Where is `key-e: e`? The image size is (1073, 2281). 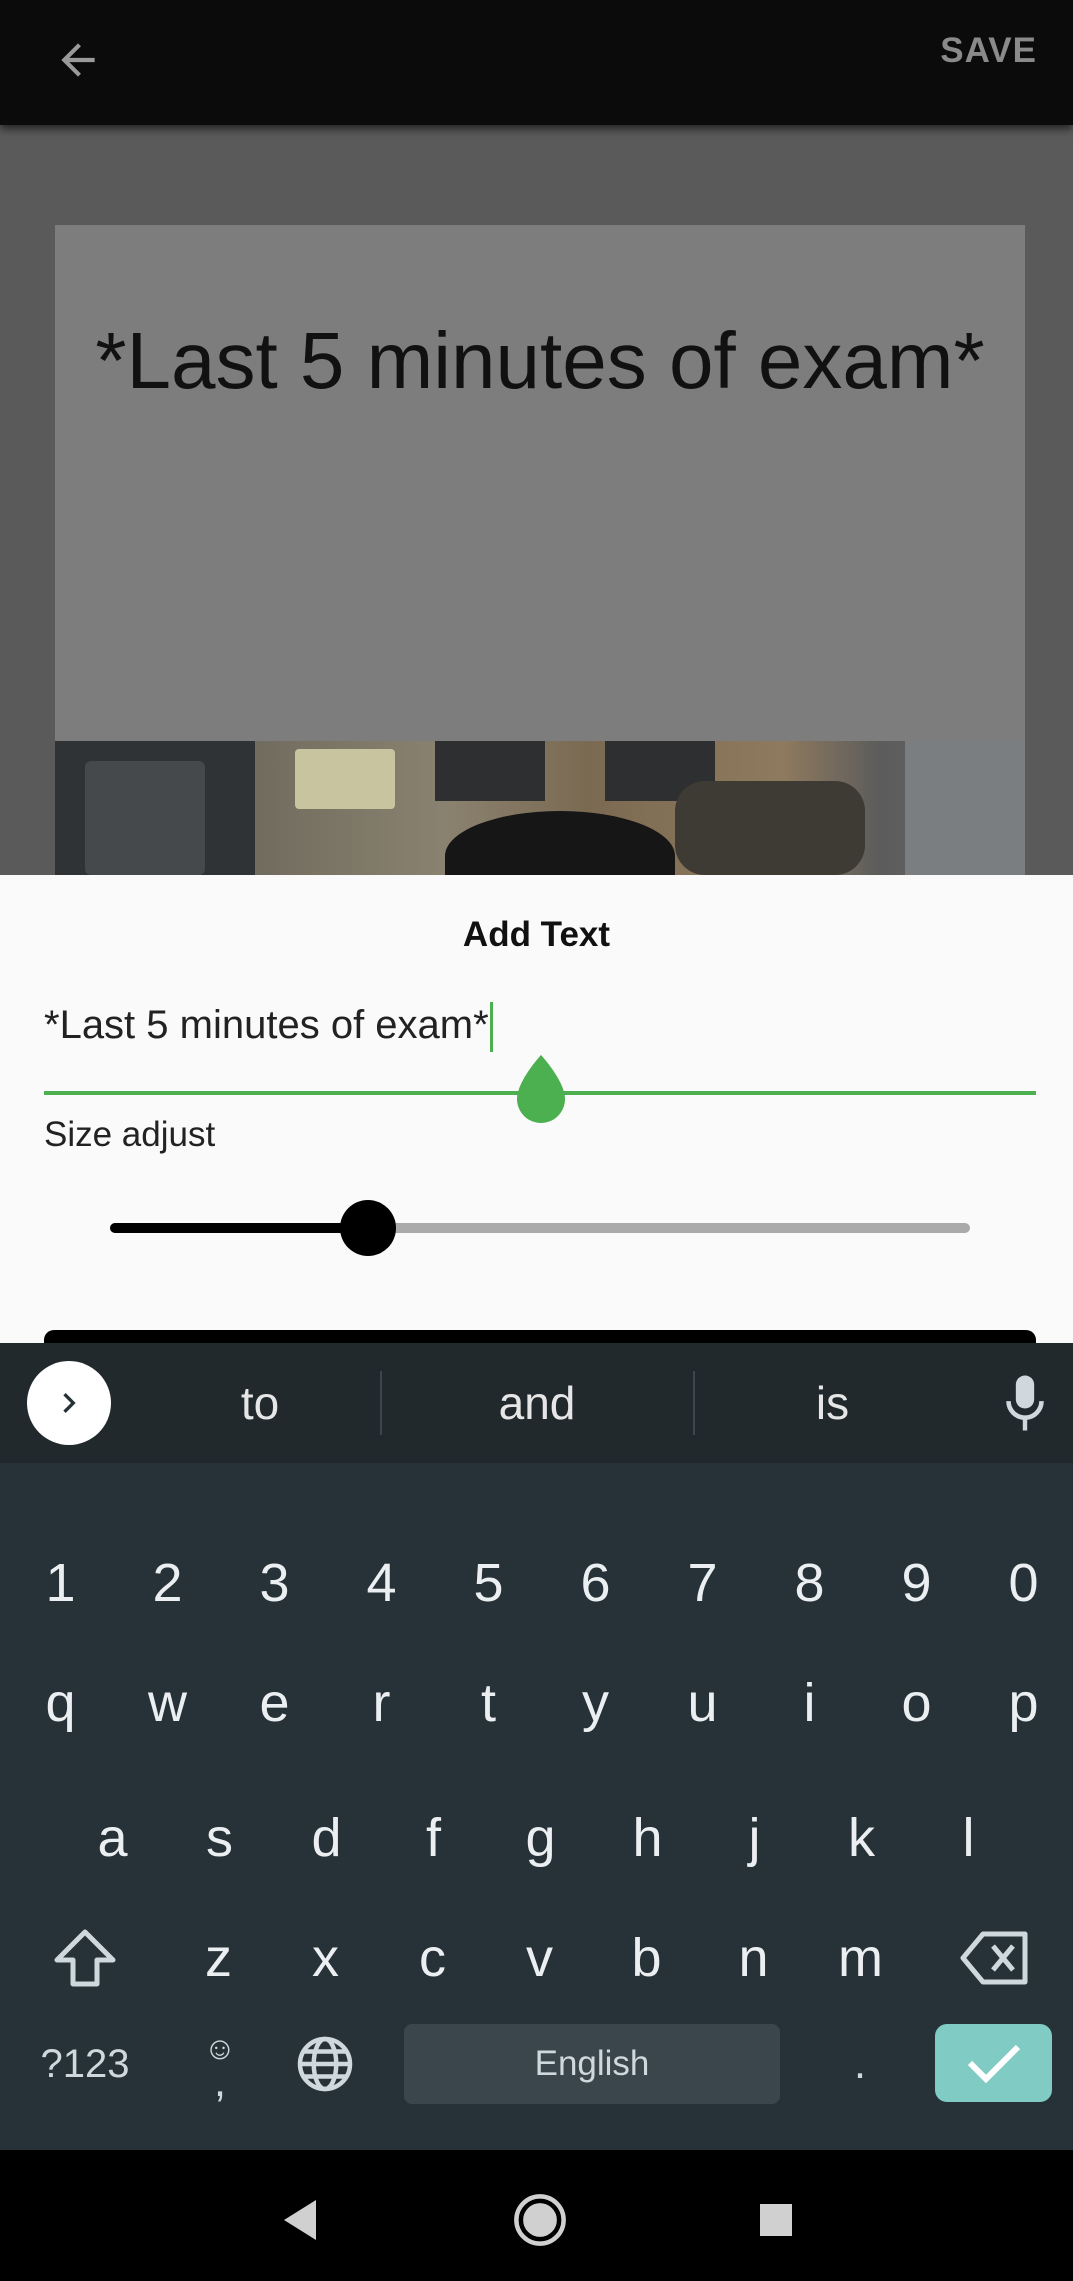
key-e: e is located at coordinates (274, 1703).